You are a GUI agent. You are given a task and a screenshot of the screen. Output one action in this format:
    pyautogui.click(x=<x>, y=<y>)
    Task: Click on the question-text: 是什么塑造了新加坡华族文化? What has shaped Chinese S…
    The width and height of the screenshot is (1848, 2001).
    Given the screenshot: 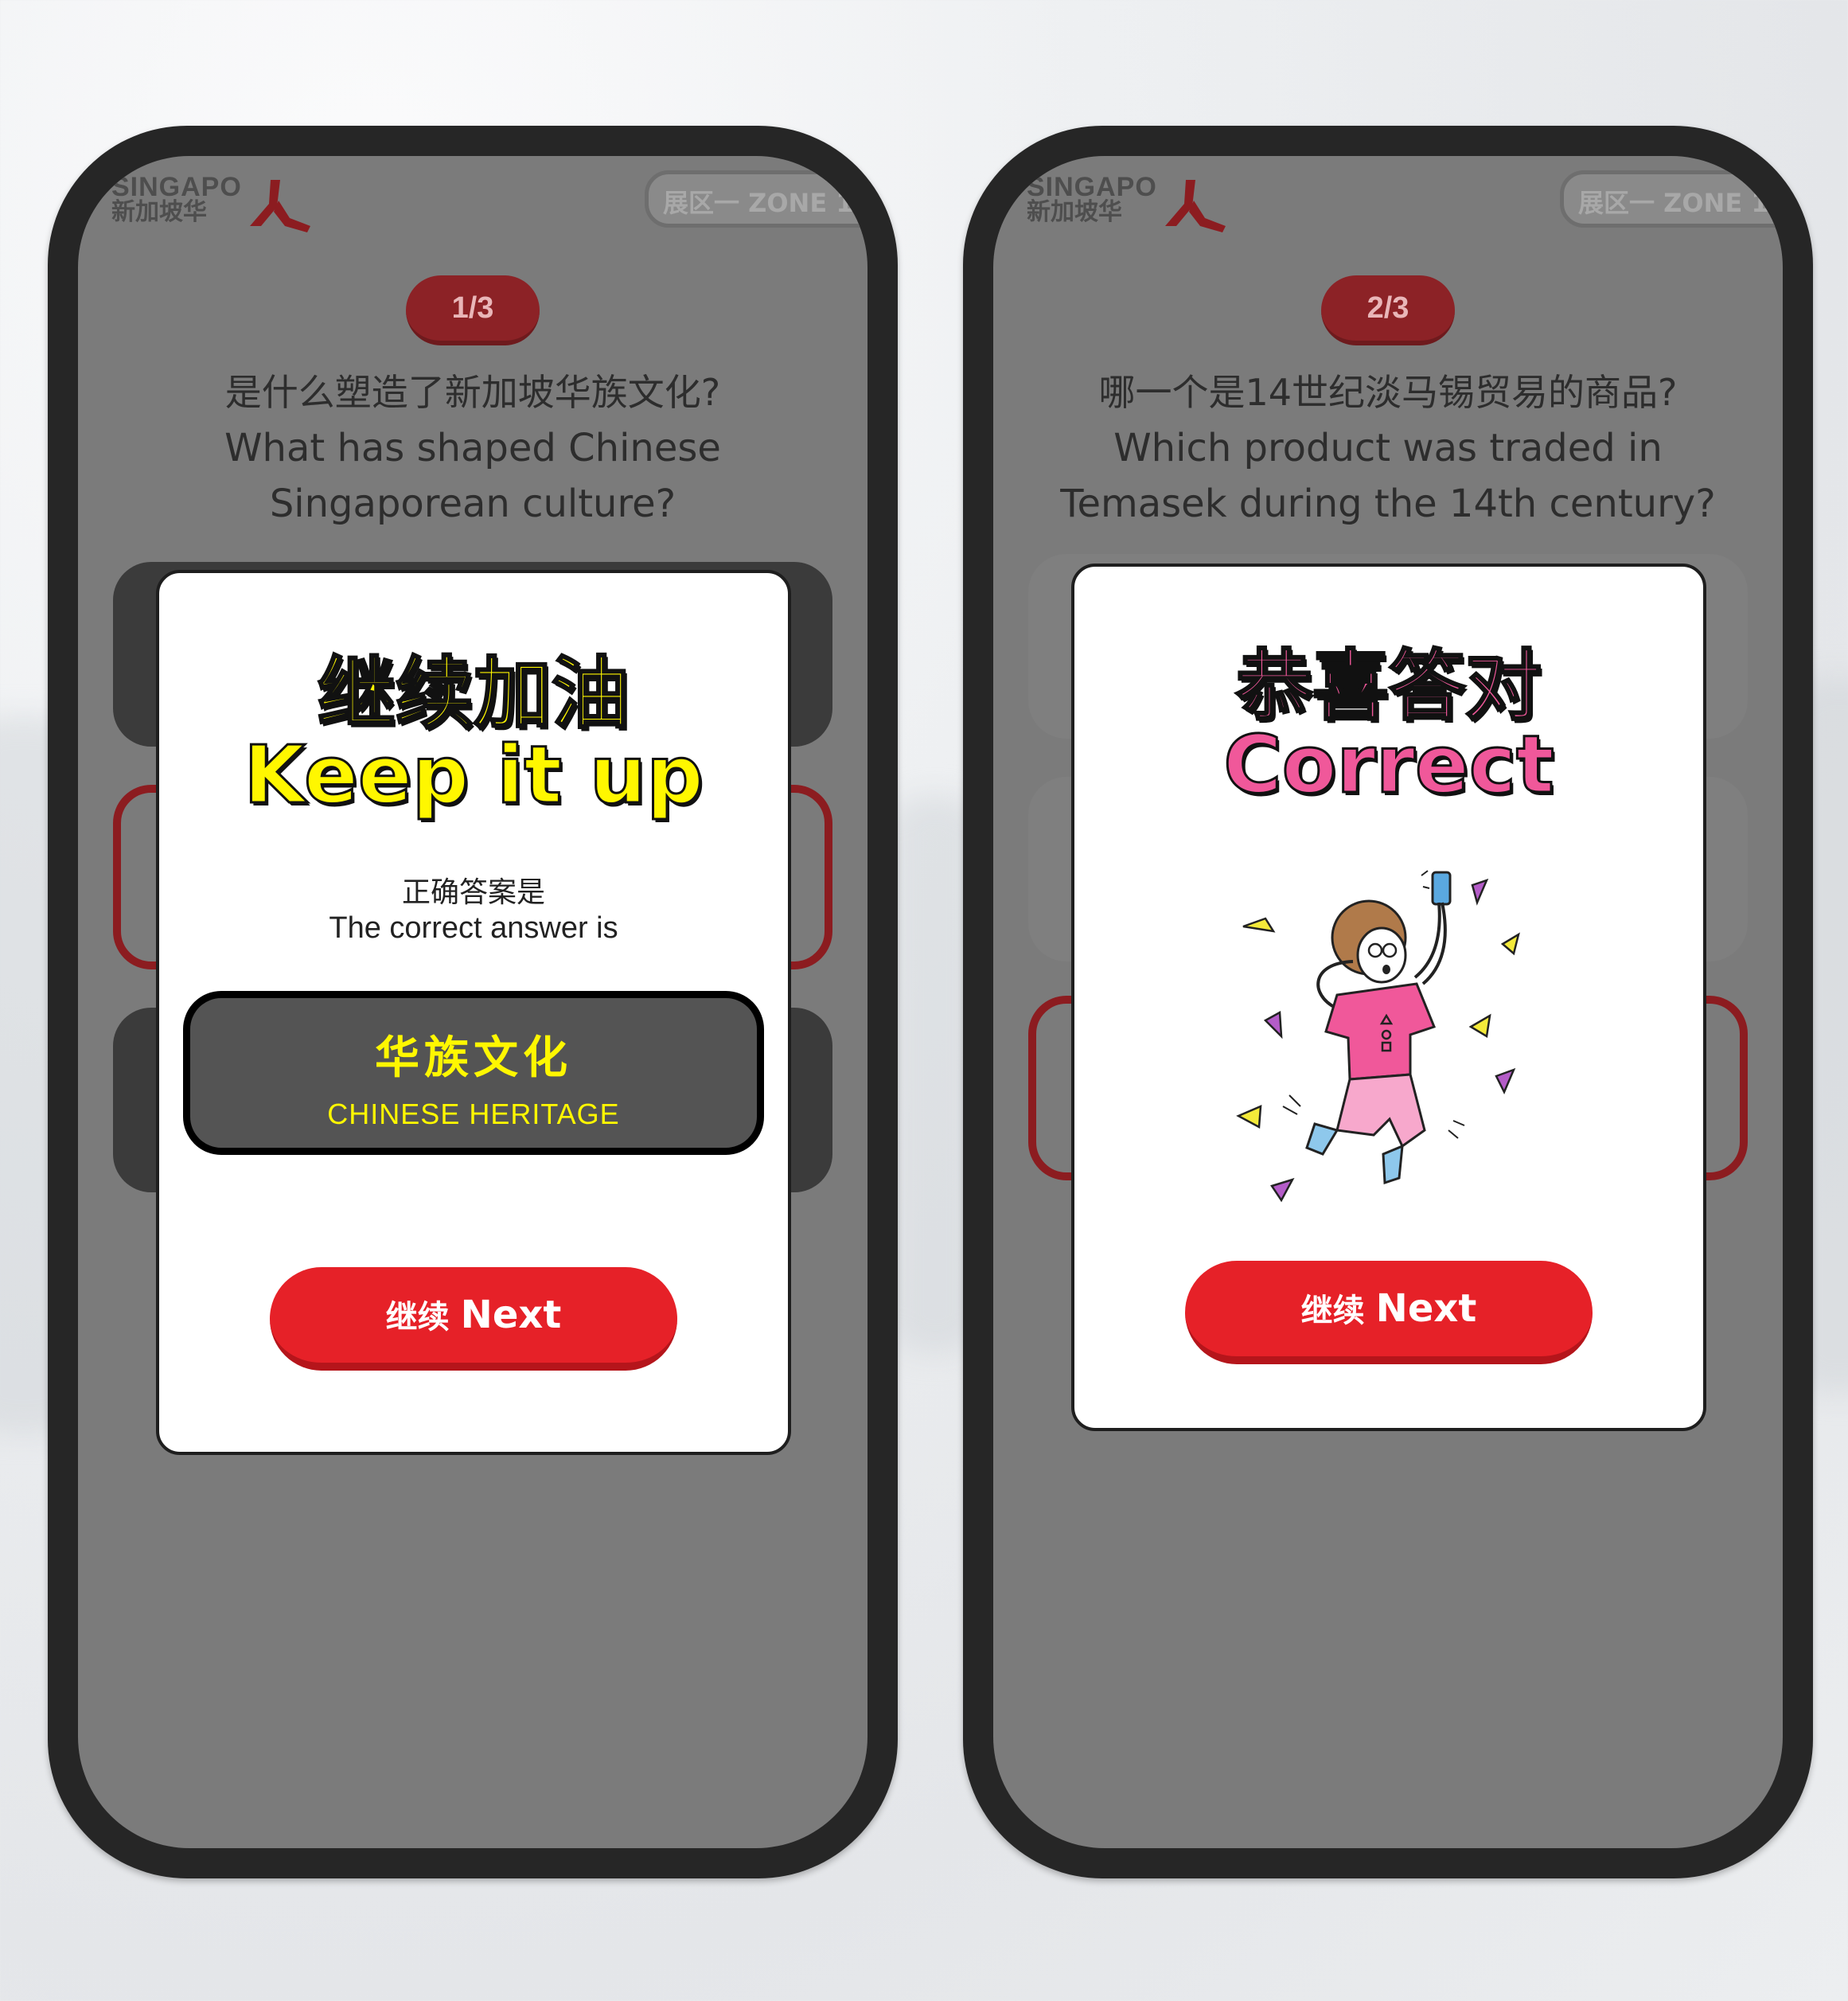 What is the action you would take?
    pyautogui.click(x=473, y=448)
    